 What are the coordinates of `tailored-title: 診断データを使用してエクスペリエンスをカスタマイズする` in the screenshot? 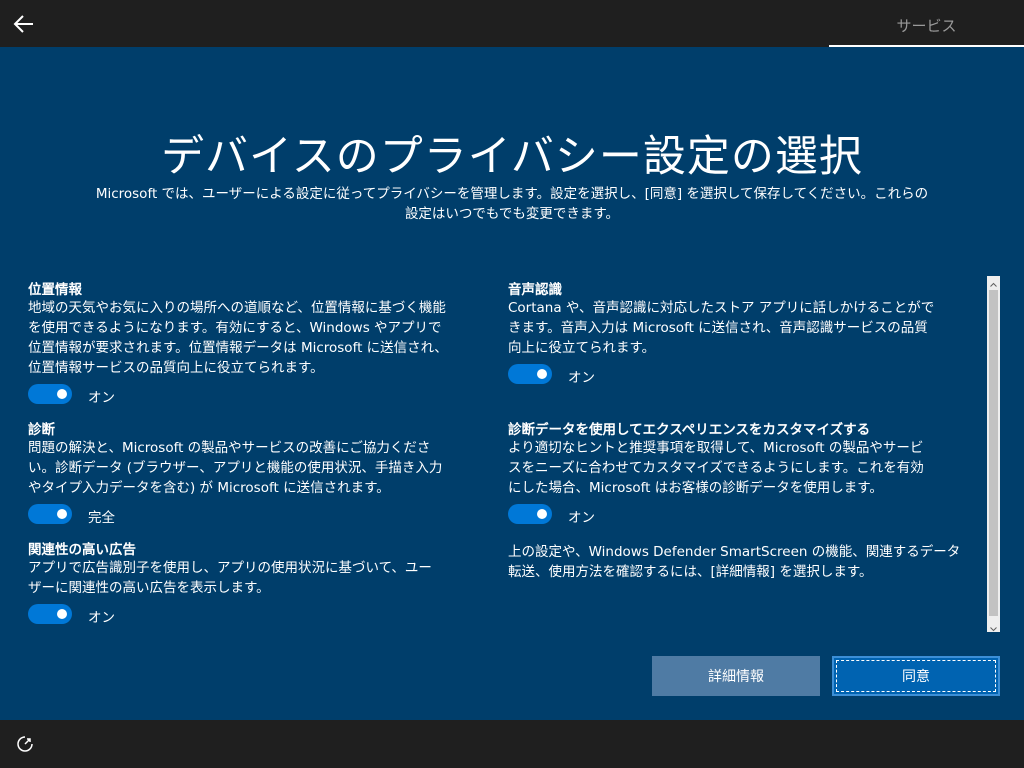 It's located at (689, 430).